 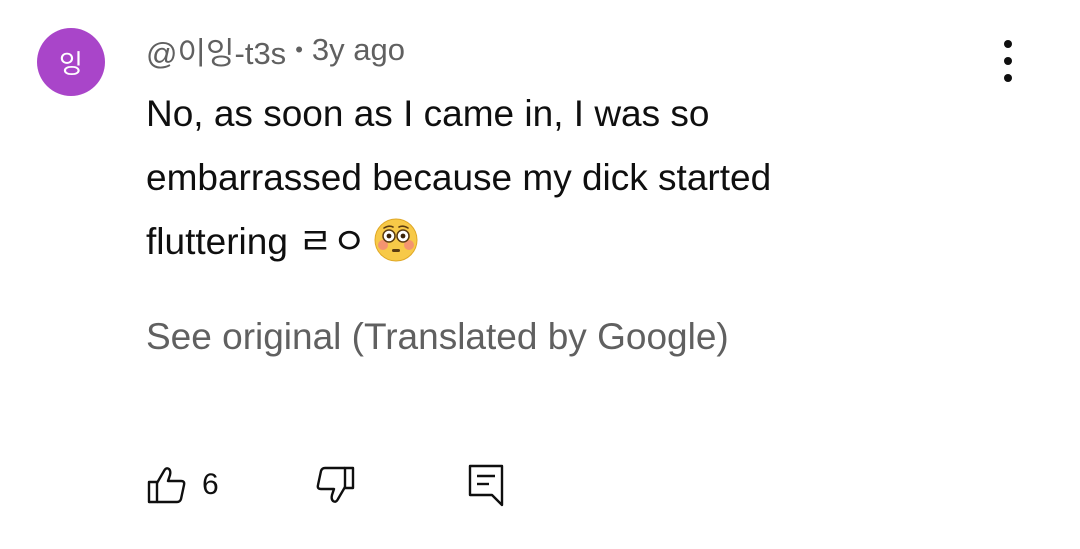 What do you see at coordinates (256, 241) in the screenshot?
I see `comment-text-line-content: fluttering ㄹㅇ` at bounding box center [256, 241].